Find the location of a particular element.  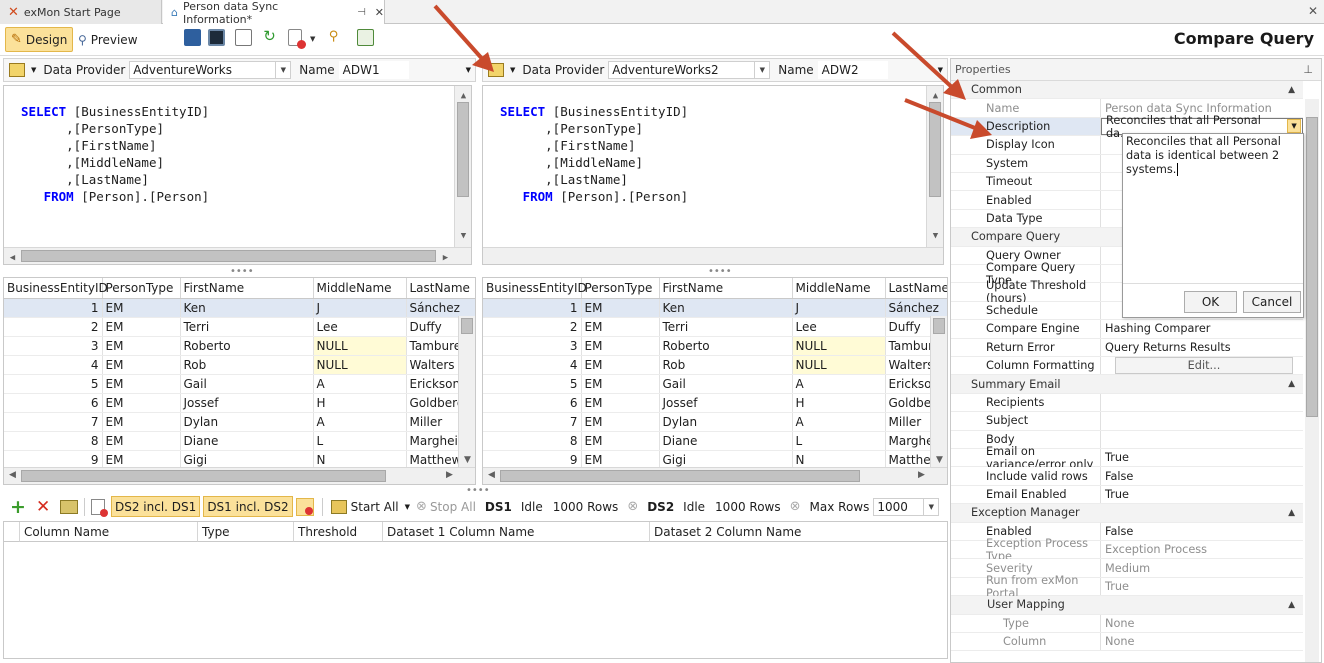

cancel-button: Cancel is located at coordinates (1272, 302).